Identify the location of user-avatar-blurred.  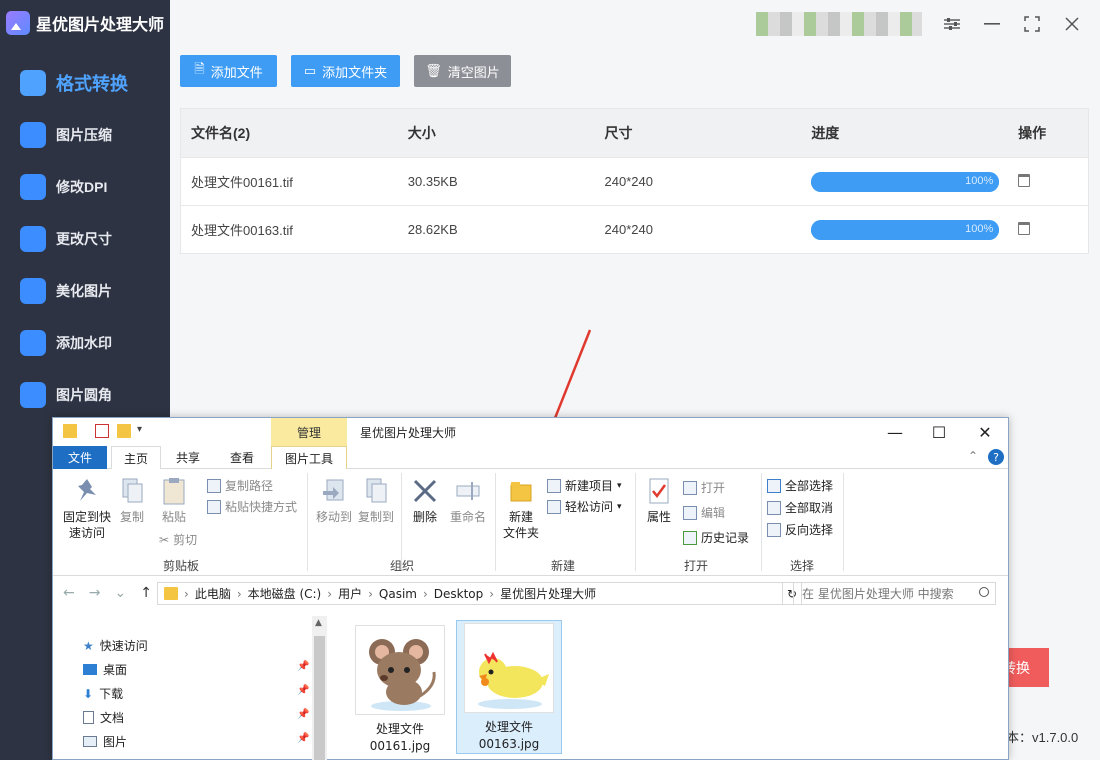
(839, 24).